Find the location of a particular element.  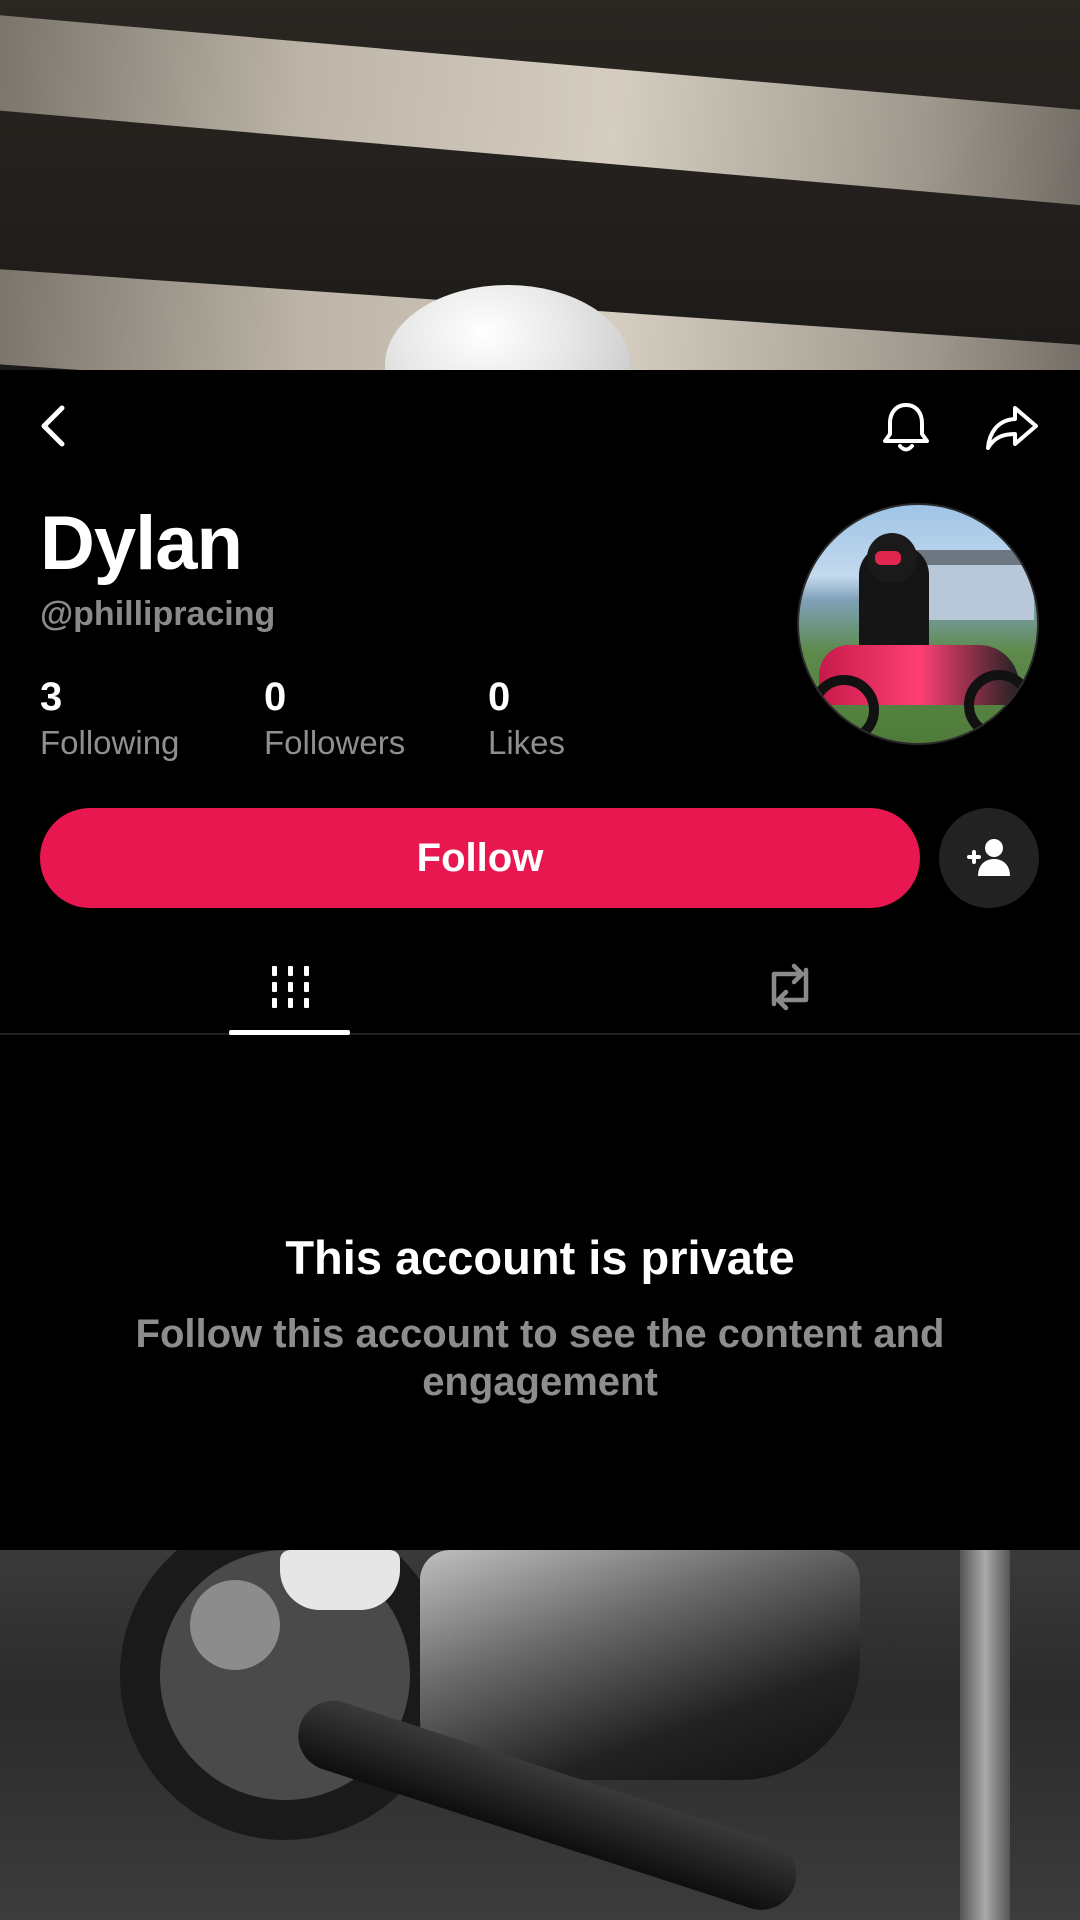

stat-likes: 0 Likes is located at coordinates (600, 720).